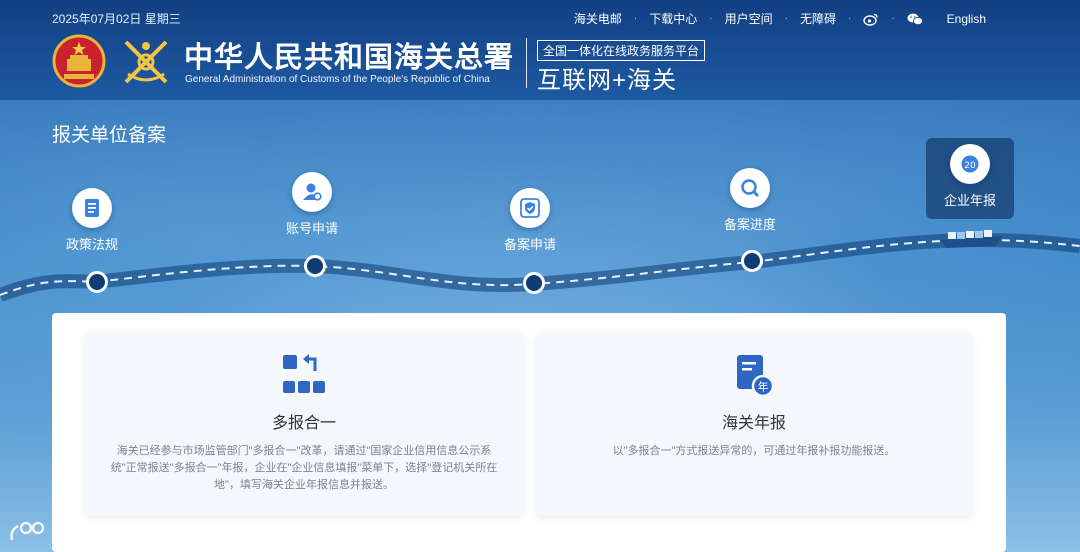 The height and width of the screenshot is (552, 1080). What do you see at coordinates (763, 387) in the screenshot?
I see `svg-text: 年` at bounding box center [763, 387].